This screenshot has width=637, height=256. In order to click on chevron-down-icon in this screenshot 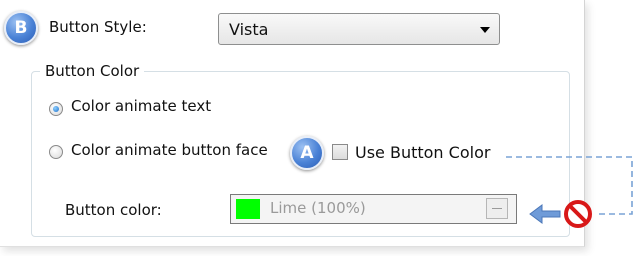, I will do `click(485, 30)`.